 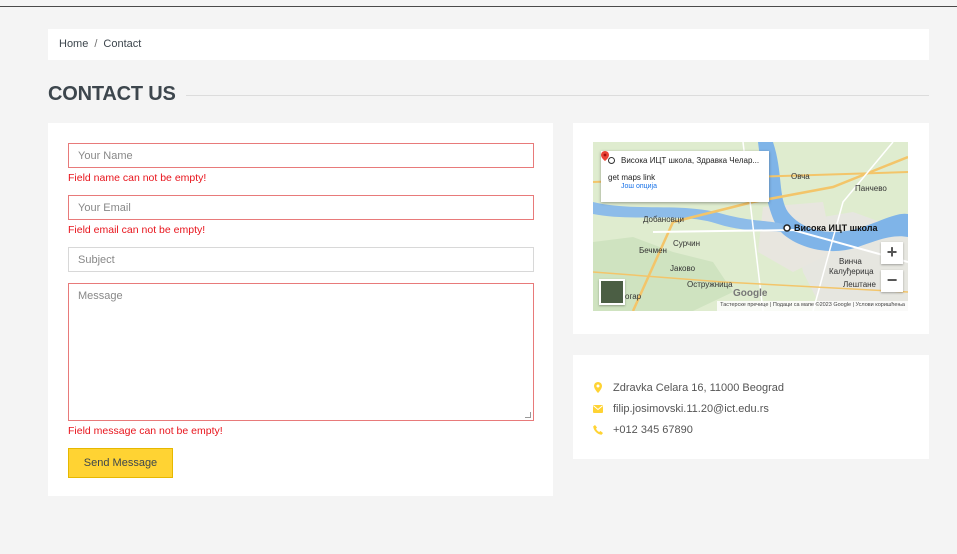 I want to click on map-label-becmen: Бечмен, so click(x=653, y=250).